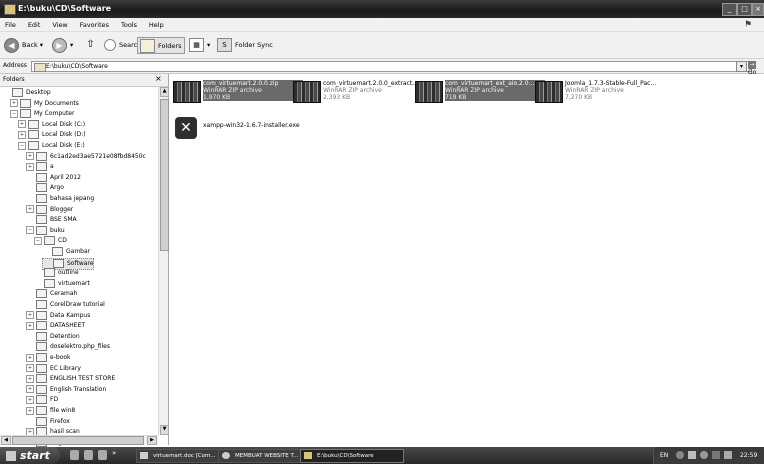 The width and height of the screenshot is (764, 464). I want to click on folders-pane-close-button: ×, so click(158, 78).